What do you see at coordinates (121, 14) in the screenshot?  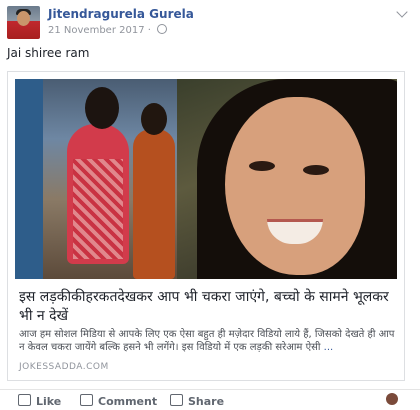 I see `author-name-link: Jitendragurela Gurela` at bounding box center [121, 14].